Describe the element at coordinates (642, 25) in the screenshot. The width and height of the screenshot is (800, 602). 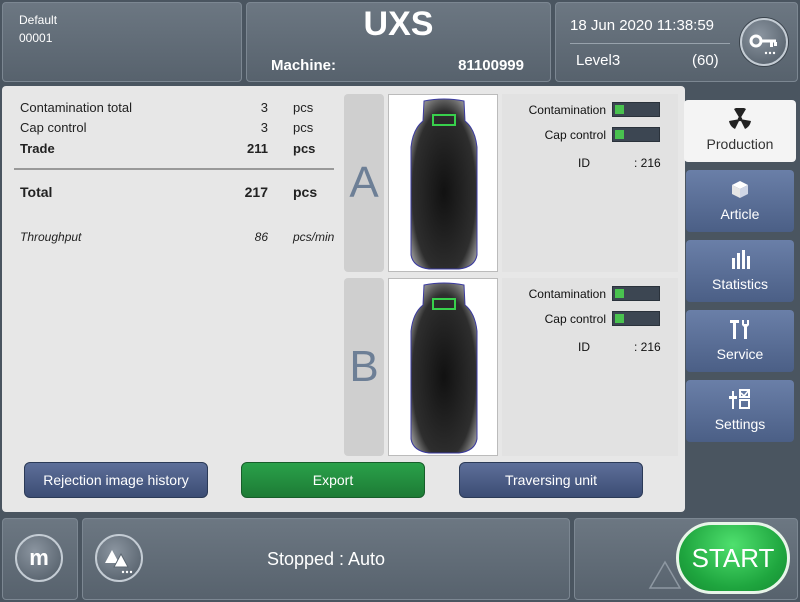
I see `datetime: 18 Jun 2020 11:38:59` at that location.